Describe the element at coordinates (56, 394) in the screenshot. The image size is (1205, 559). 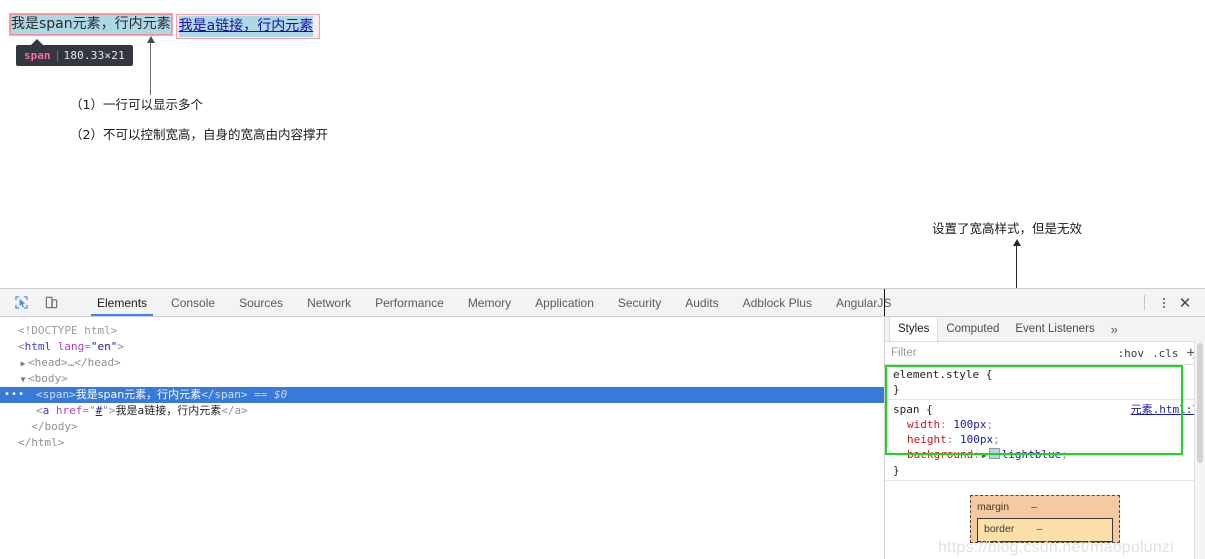
I see `span-open-tag: <span>` at that location.